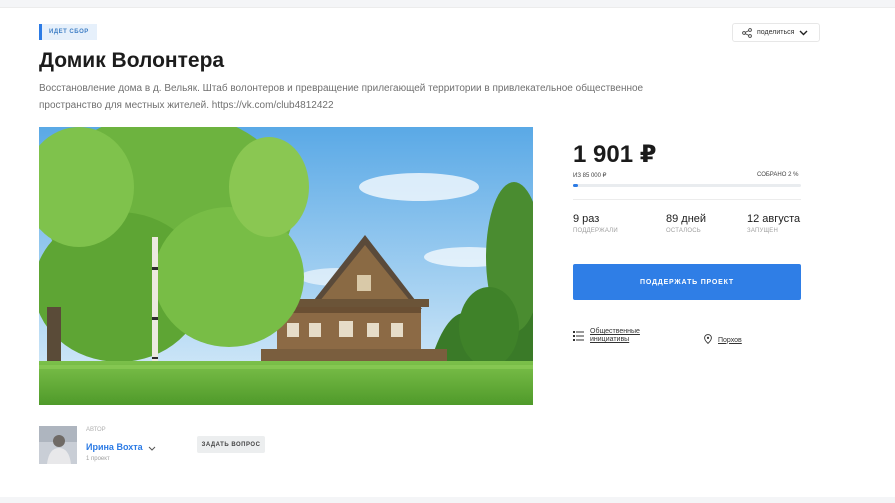  What do you see at coordinates (747, 32) in the screenshot?
I see `share-icon` at bounding box center [747, 32].